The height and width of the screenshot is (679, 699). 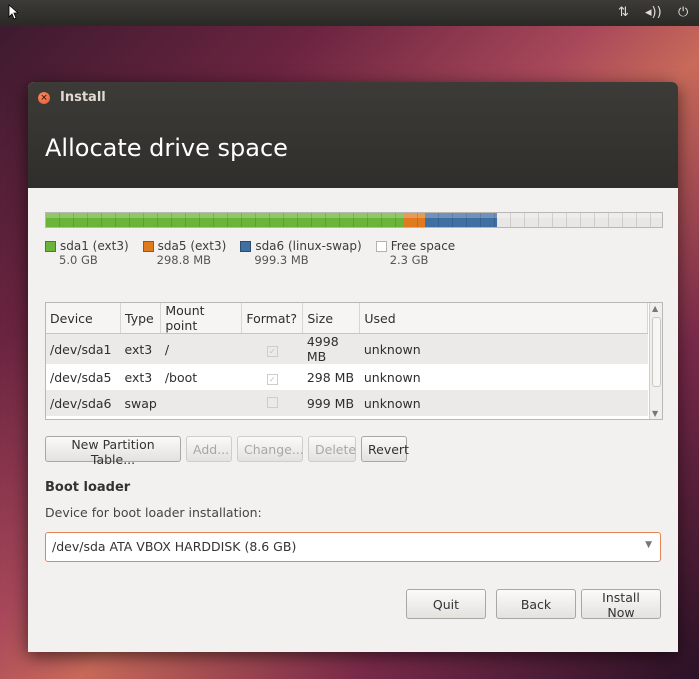 I want to click on legend-item-sda6: sda6 (linux-swap) 999.3 MB, so click(x=301, y=253).